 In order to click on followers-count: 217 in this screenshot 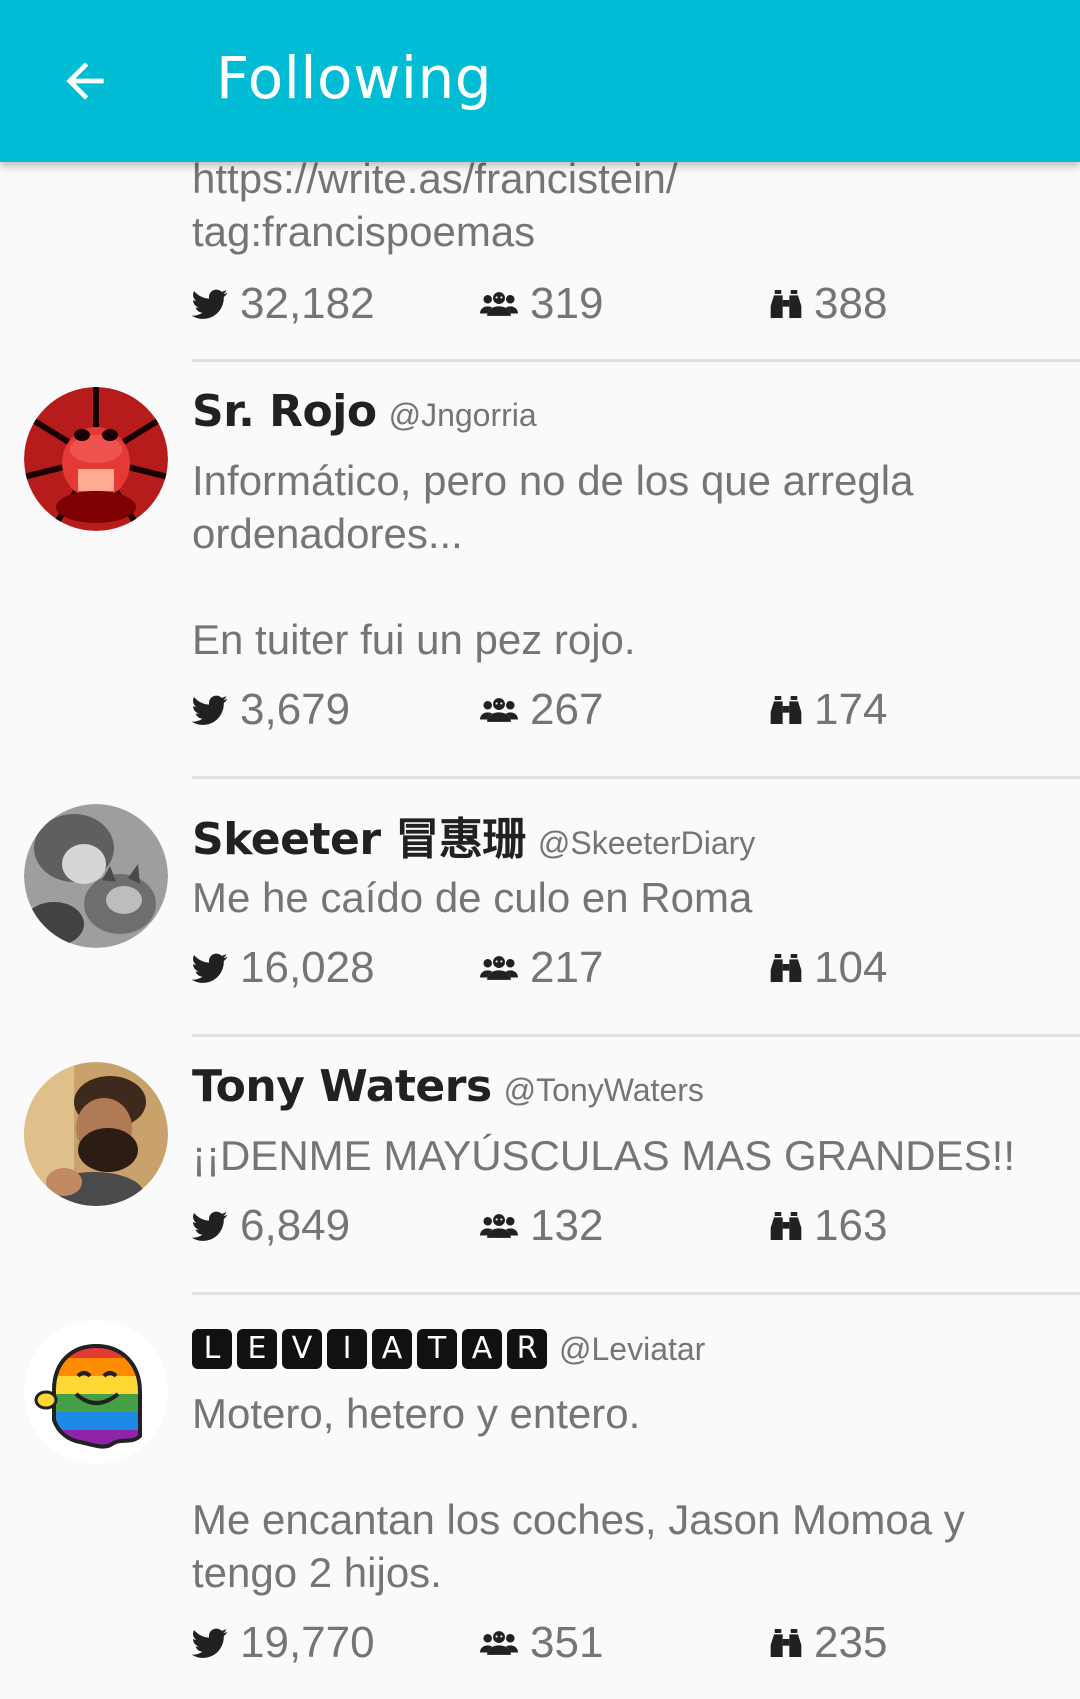, I will do `click(567, 967)`.